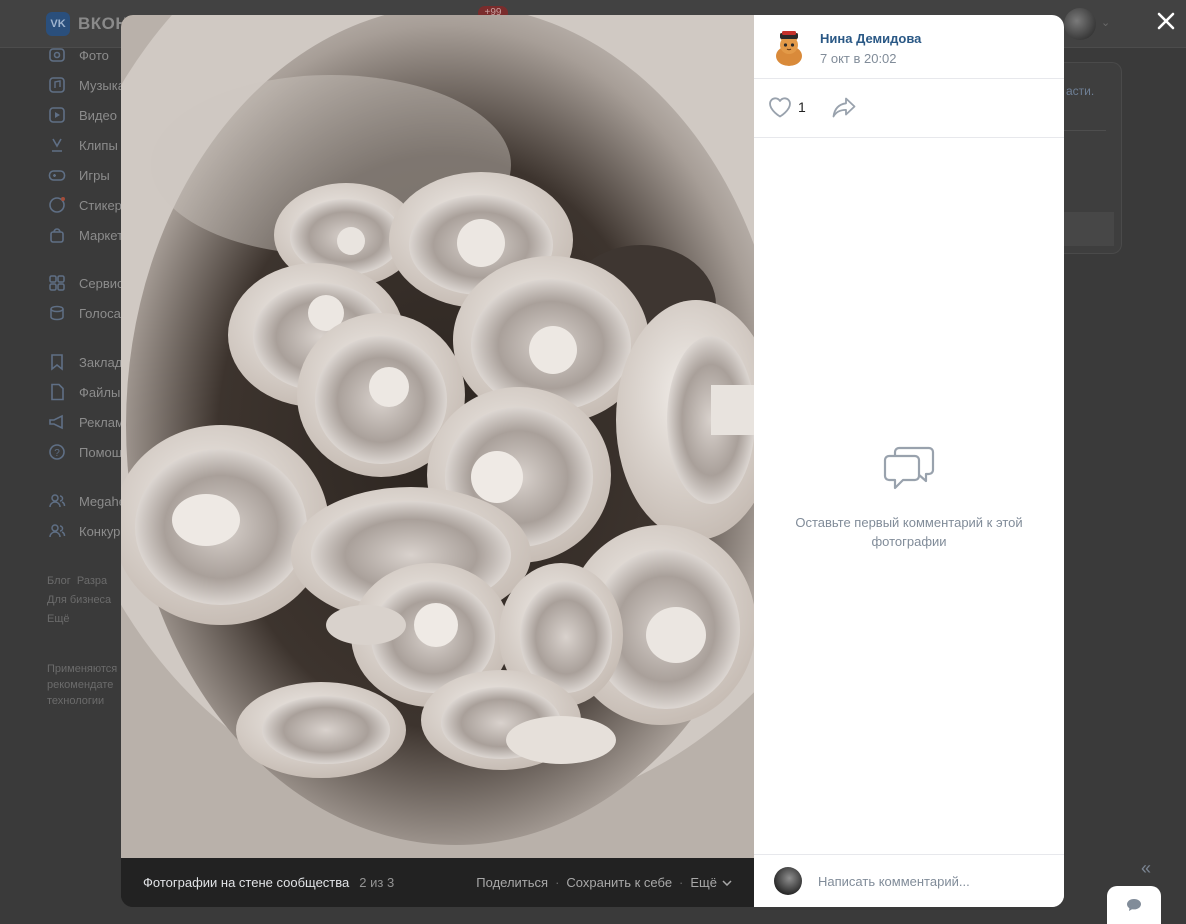 The image size is (1186, 924). I want to click on ads-icon, so click(57, 422).